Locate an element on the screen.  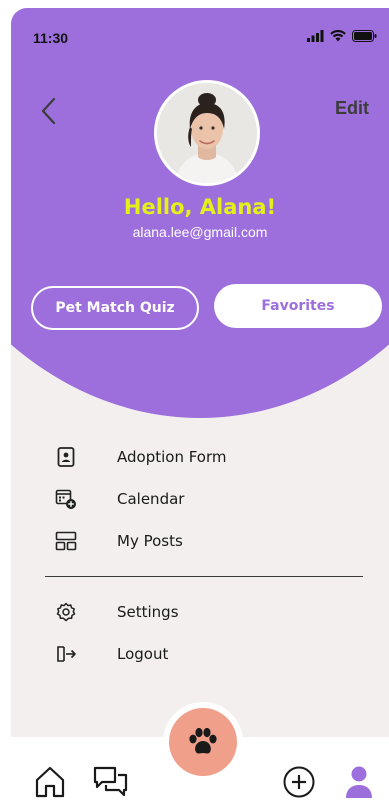
home-icon is located at coordinates (50, 784).